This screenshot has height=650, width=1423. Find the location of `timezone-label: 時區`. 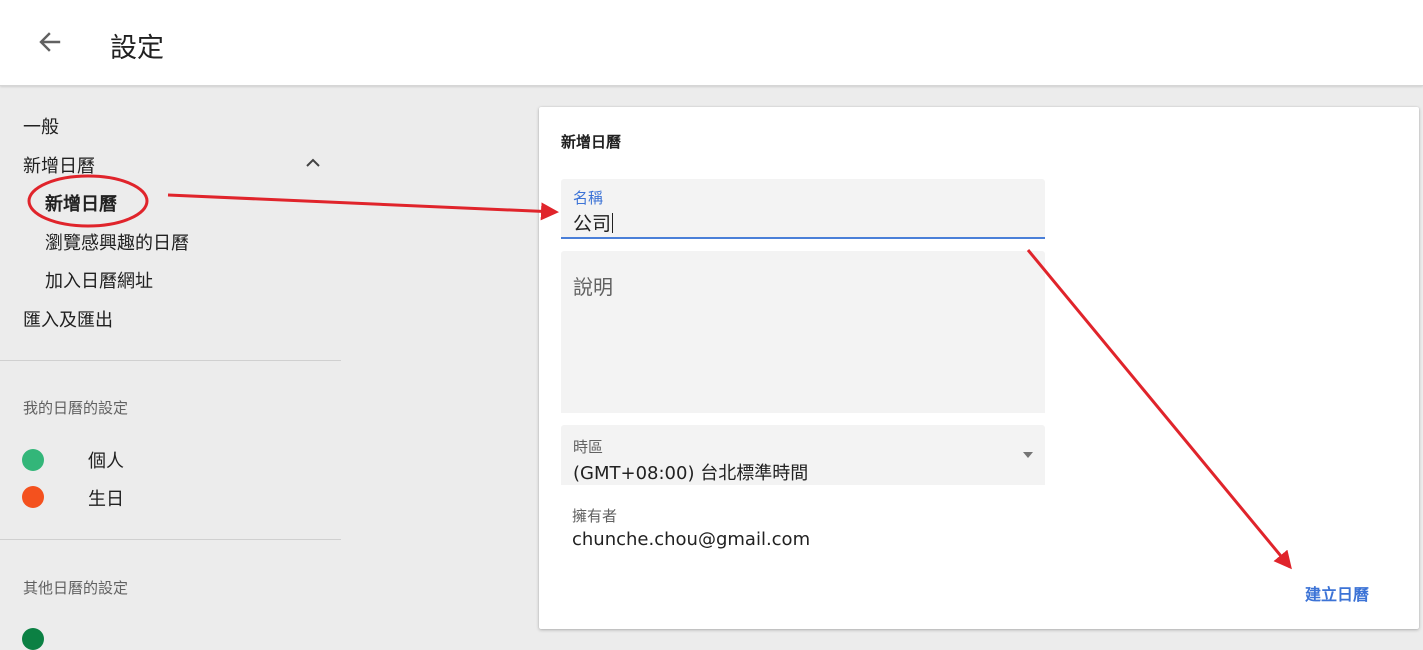

timezone-label: 時區 is located at coordinates (588, 447).